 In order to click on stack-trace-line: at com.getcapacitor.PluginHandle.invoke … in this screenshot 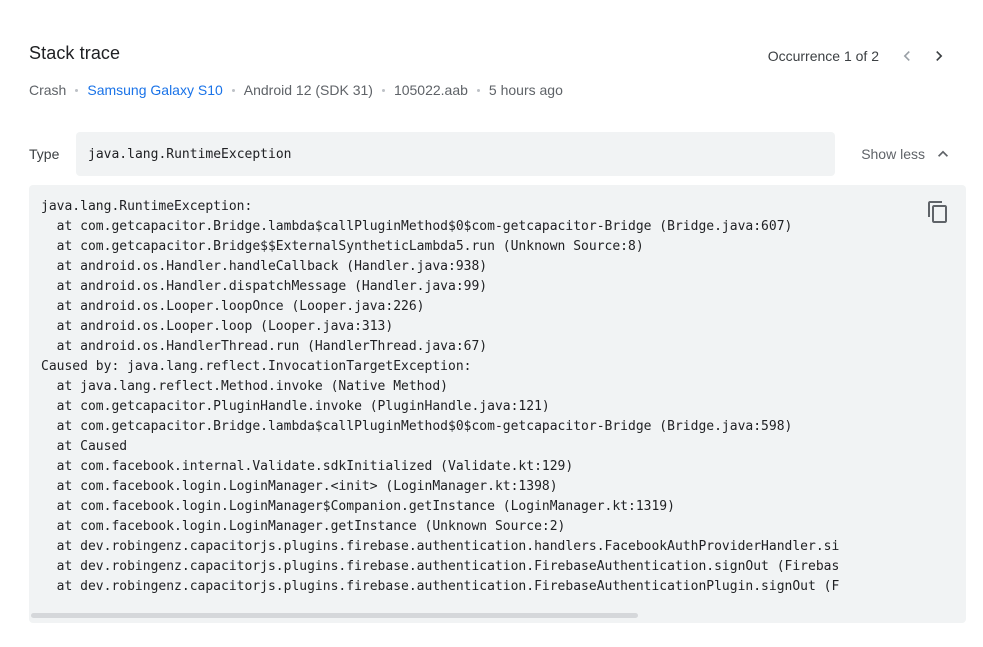, I will do `click(295, 406)`.